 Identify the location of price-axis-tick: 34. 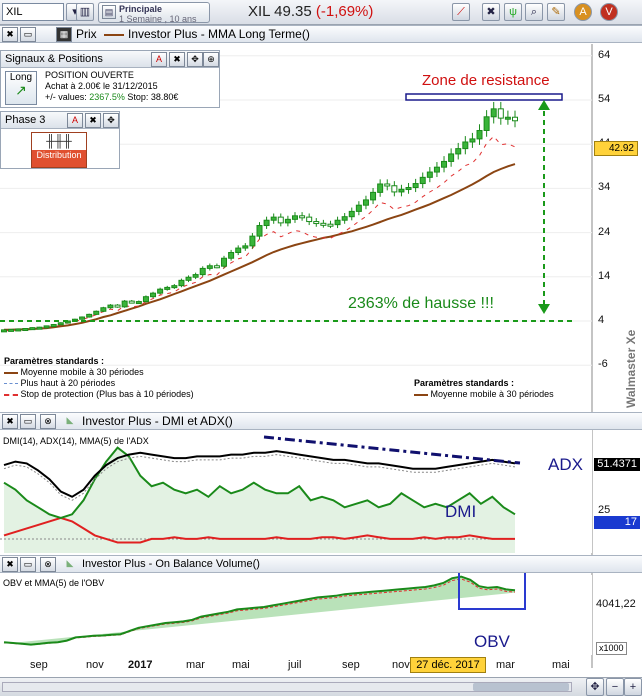
(604, 187).